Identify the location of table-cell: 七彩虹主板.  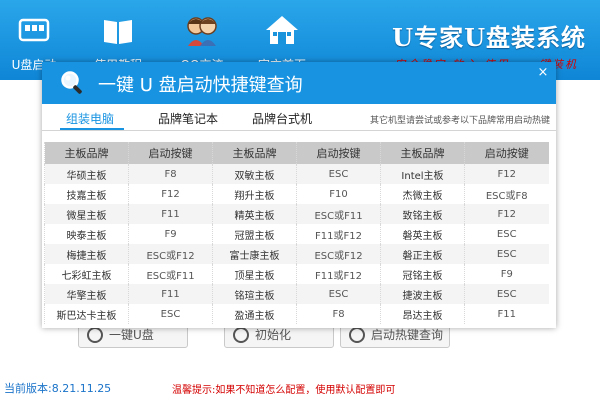
(86, 274).